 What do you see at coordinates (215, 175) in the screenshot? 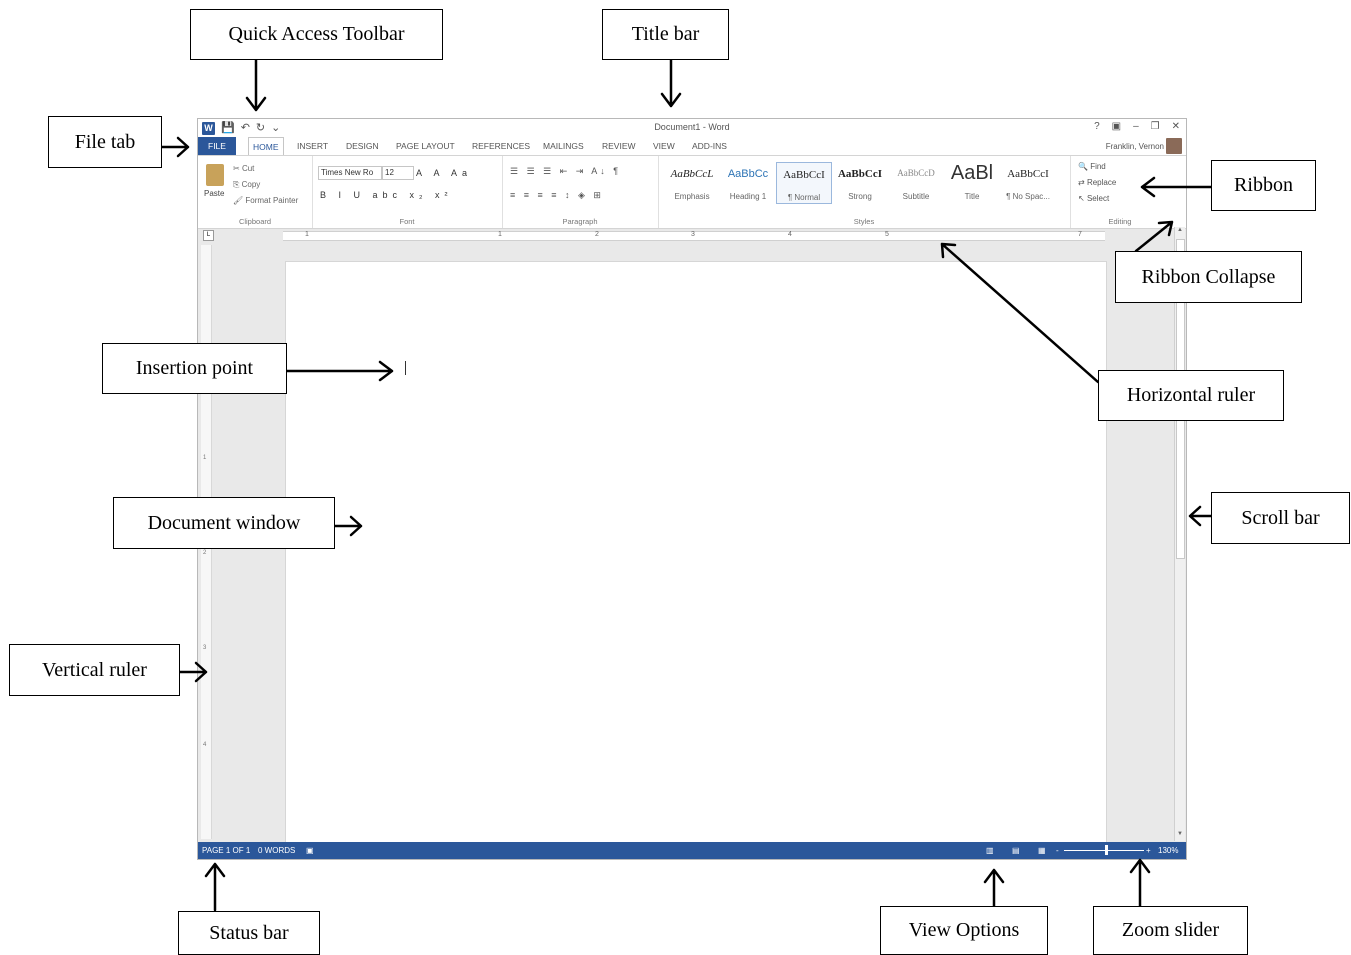
I see `paste-icon` at bounding box center [215, 175].